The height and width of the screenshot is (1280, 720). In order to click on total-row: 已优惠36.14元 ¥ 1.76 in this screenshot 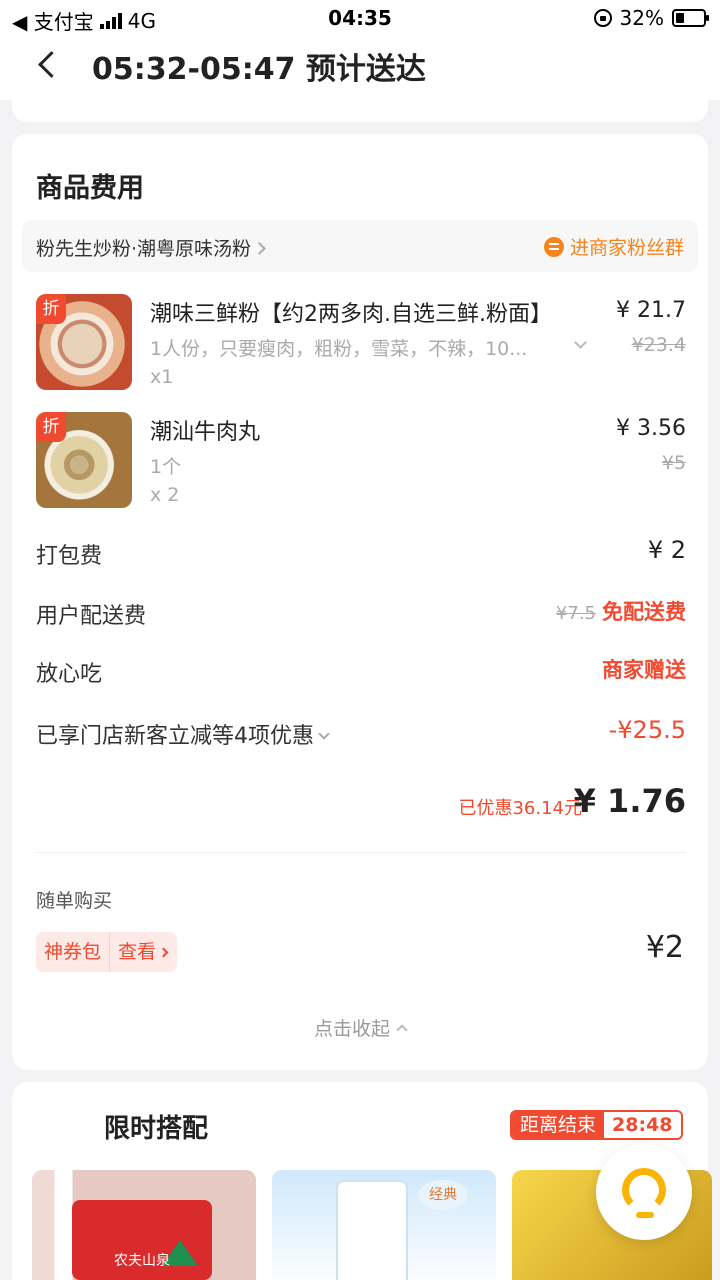, I will do `click(361, 802)`.